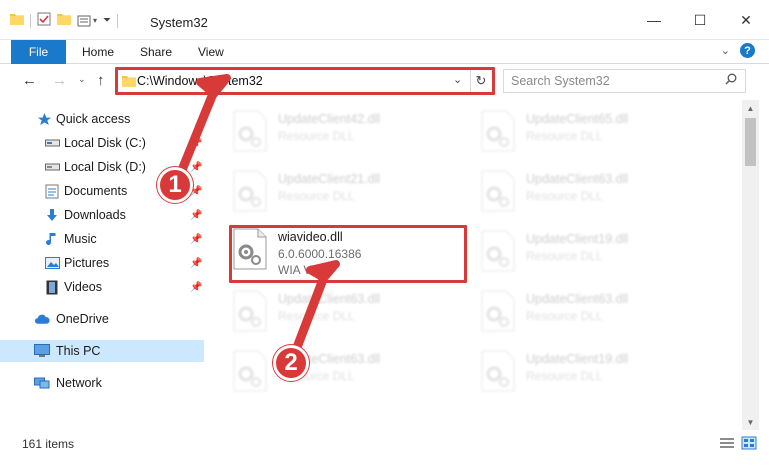 This screenshot has height=470, width=769. What do you see at coordinates (750, 422) in the screenshot?
I see `scroll-down-icon: ▼` at bounding box center [750, 422].